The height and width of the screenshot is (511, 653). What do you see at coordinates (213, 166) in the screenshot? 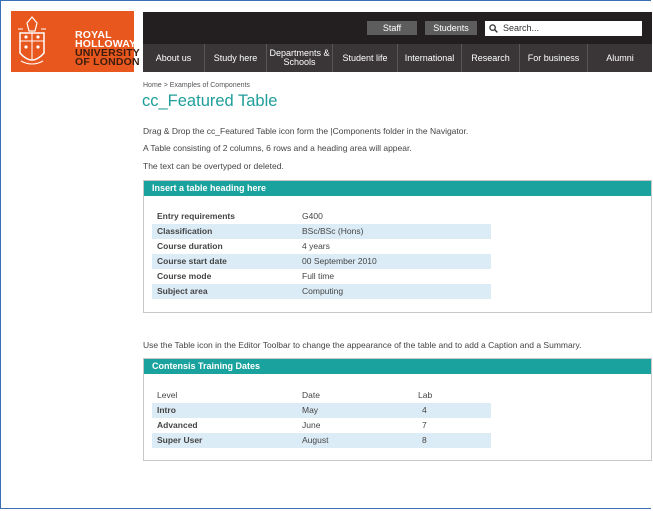
I see `intro-paragraph-3: The text can be overtyped or deleted.` at bounding box center [213, 166].